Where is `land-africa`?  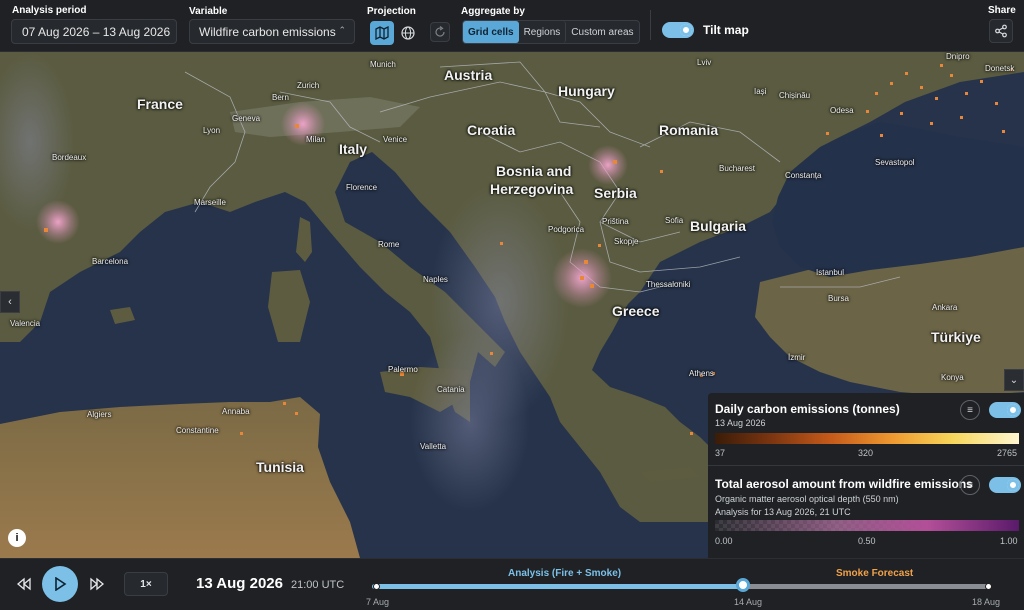 land-africa is located at coordinates (180, 477).